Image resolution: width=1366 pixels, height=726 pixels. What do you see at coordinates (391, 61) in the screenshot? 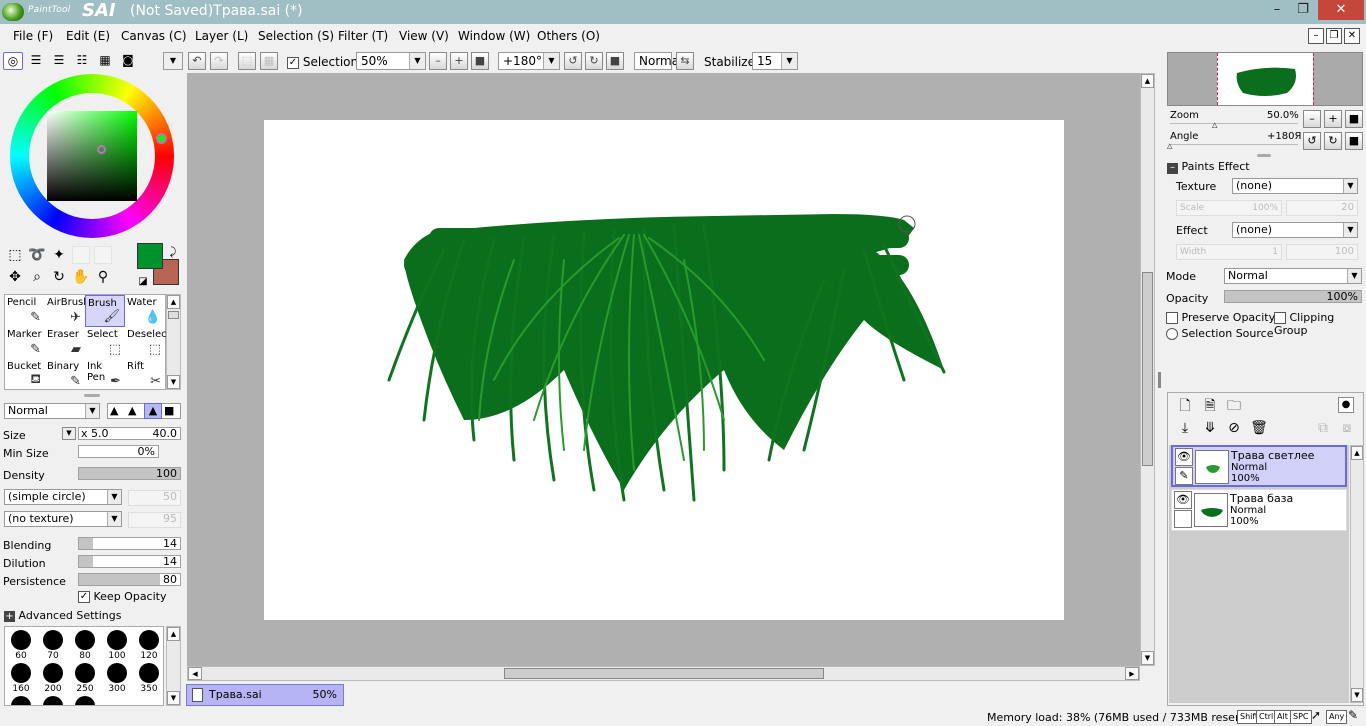
I see `zoom-select: 50% ▼` at bounding box center [391, 61].